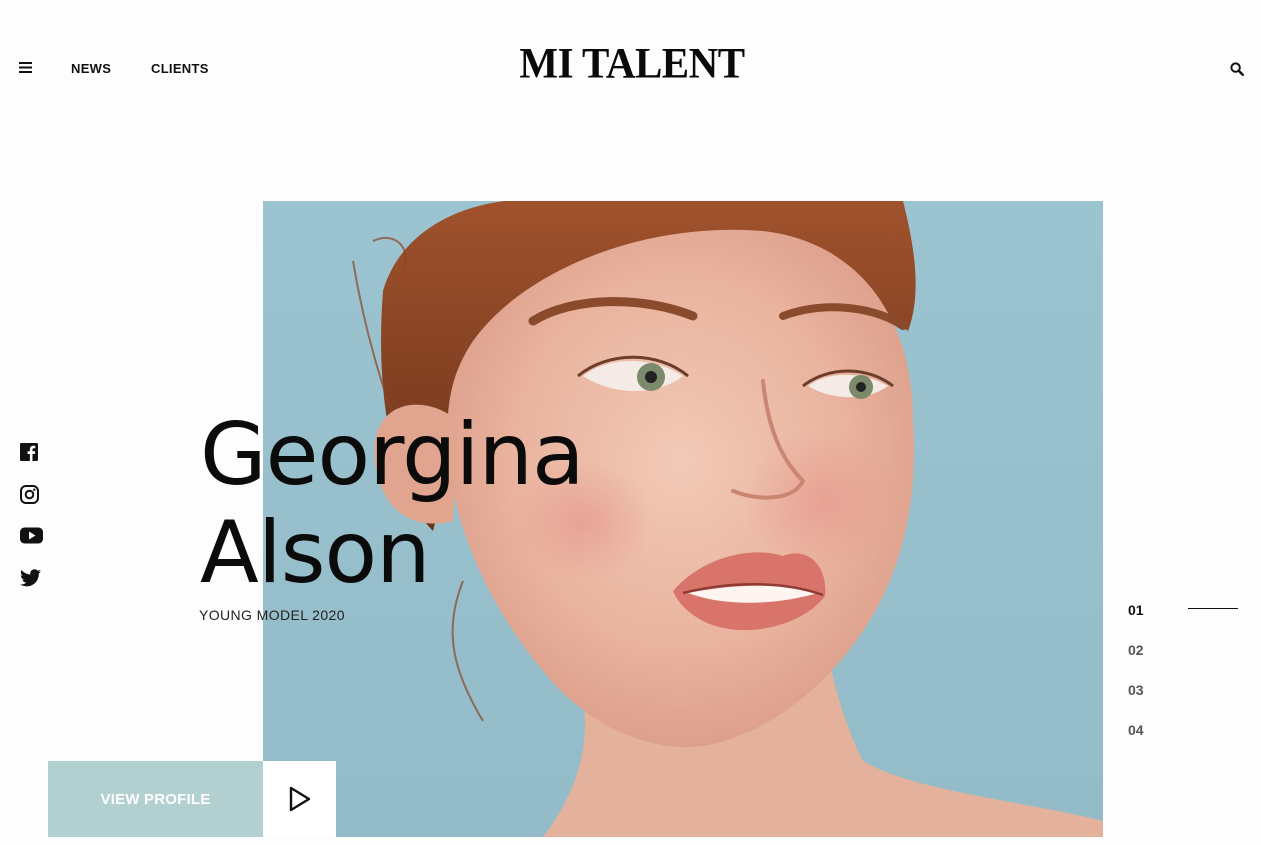  I want to click on twitter-icon, so click(30, 579).